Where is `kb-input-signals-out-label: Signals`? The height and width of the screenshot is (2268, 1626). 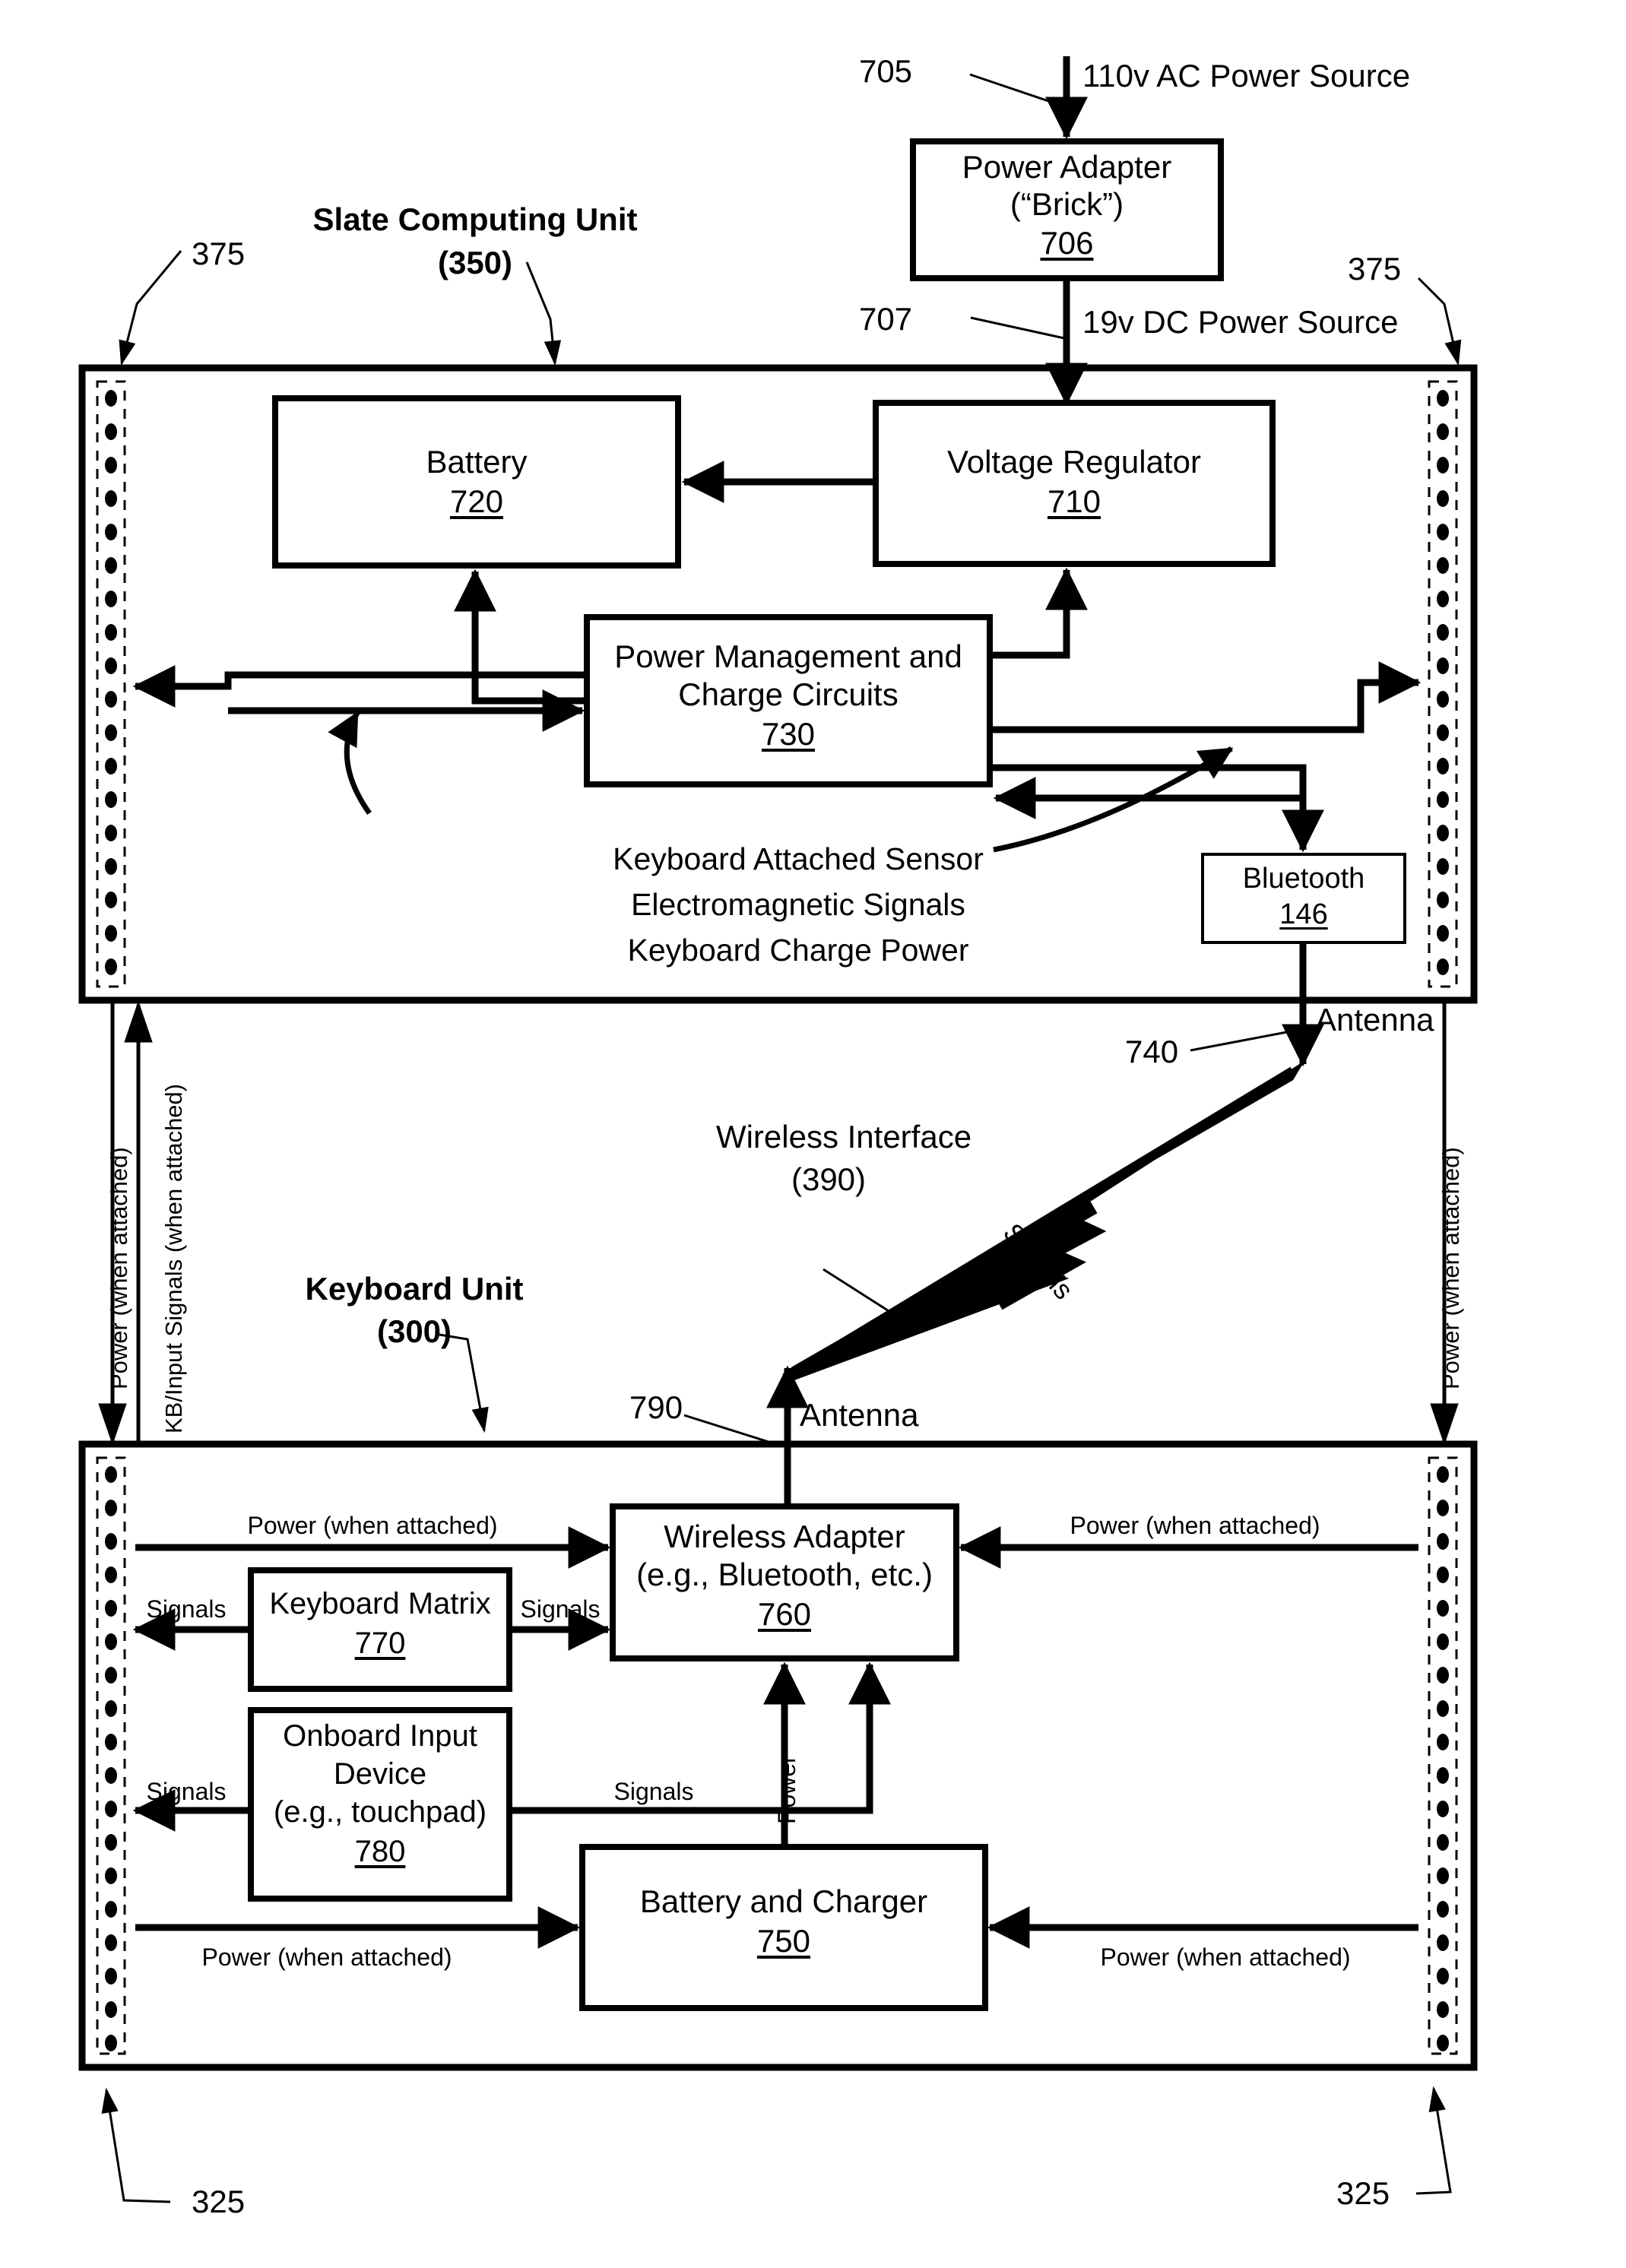
kb-input-signals-out-label: Signals is located at coordinates (187, 1791).